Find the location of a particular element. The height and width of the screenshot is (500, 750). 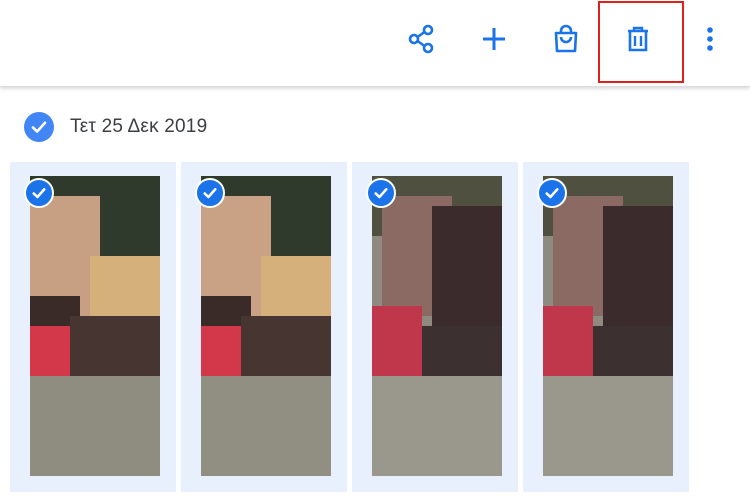

trash-icon is located at coordinates (638, 39).